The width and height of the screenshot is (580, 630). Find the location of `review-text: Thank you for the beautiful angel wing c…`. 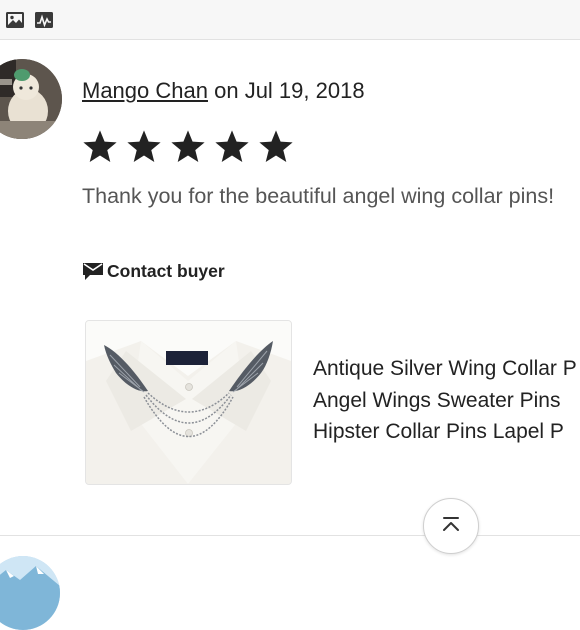

review-text: Thank you for the beautiful angel wing c… is located at coordinates (318, 196).